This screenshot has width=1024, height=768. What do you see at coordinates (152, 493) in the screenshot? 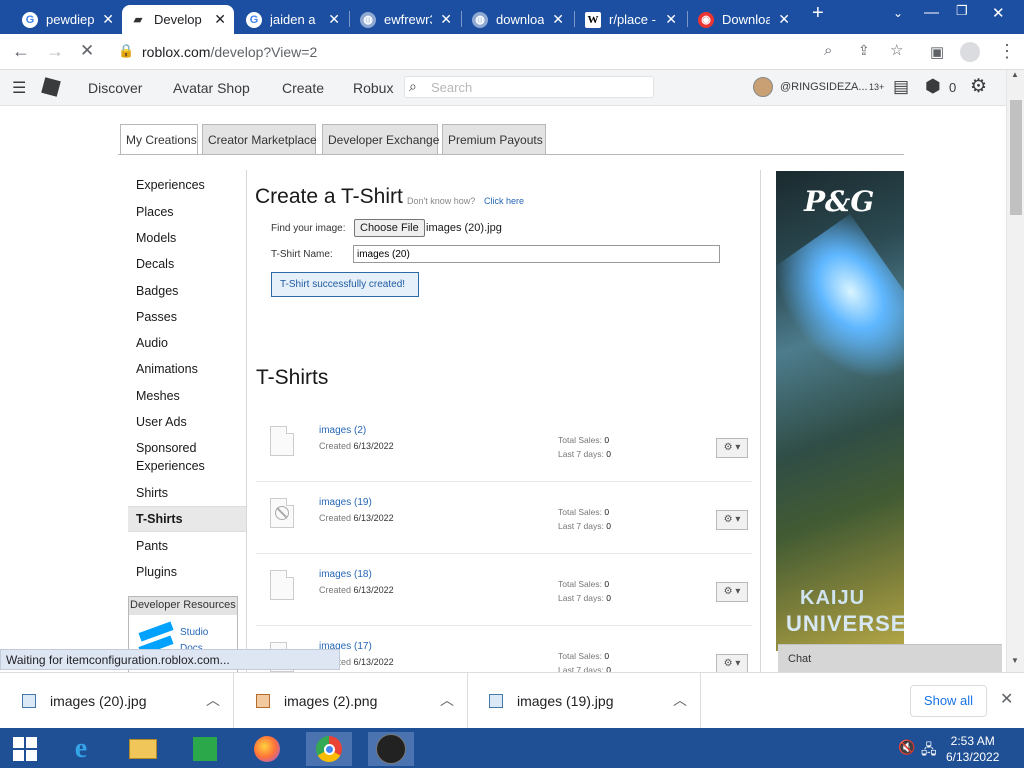
I see `sidebar-item-shirts: Shirts` at bounding box center [152, 493].